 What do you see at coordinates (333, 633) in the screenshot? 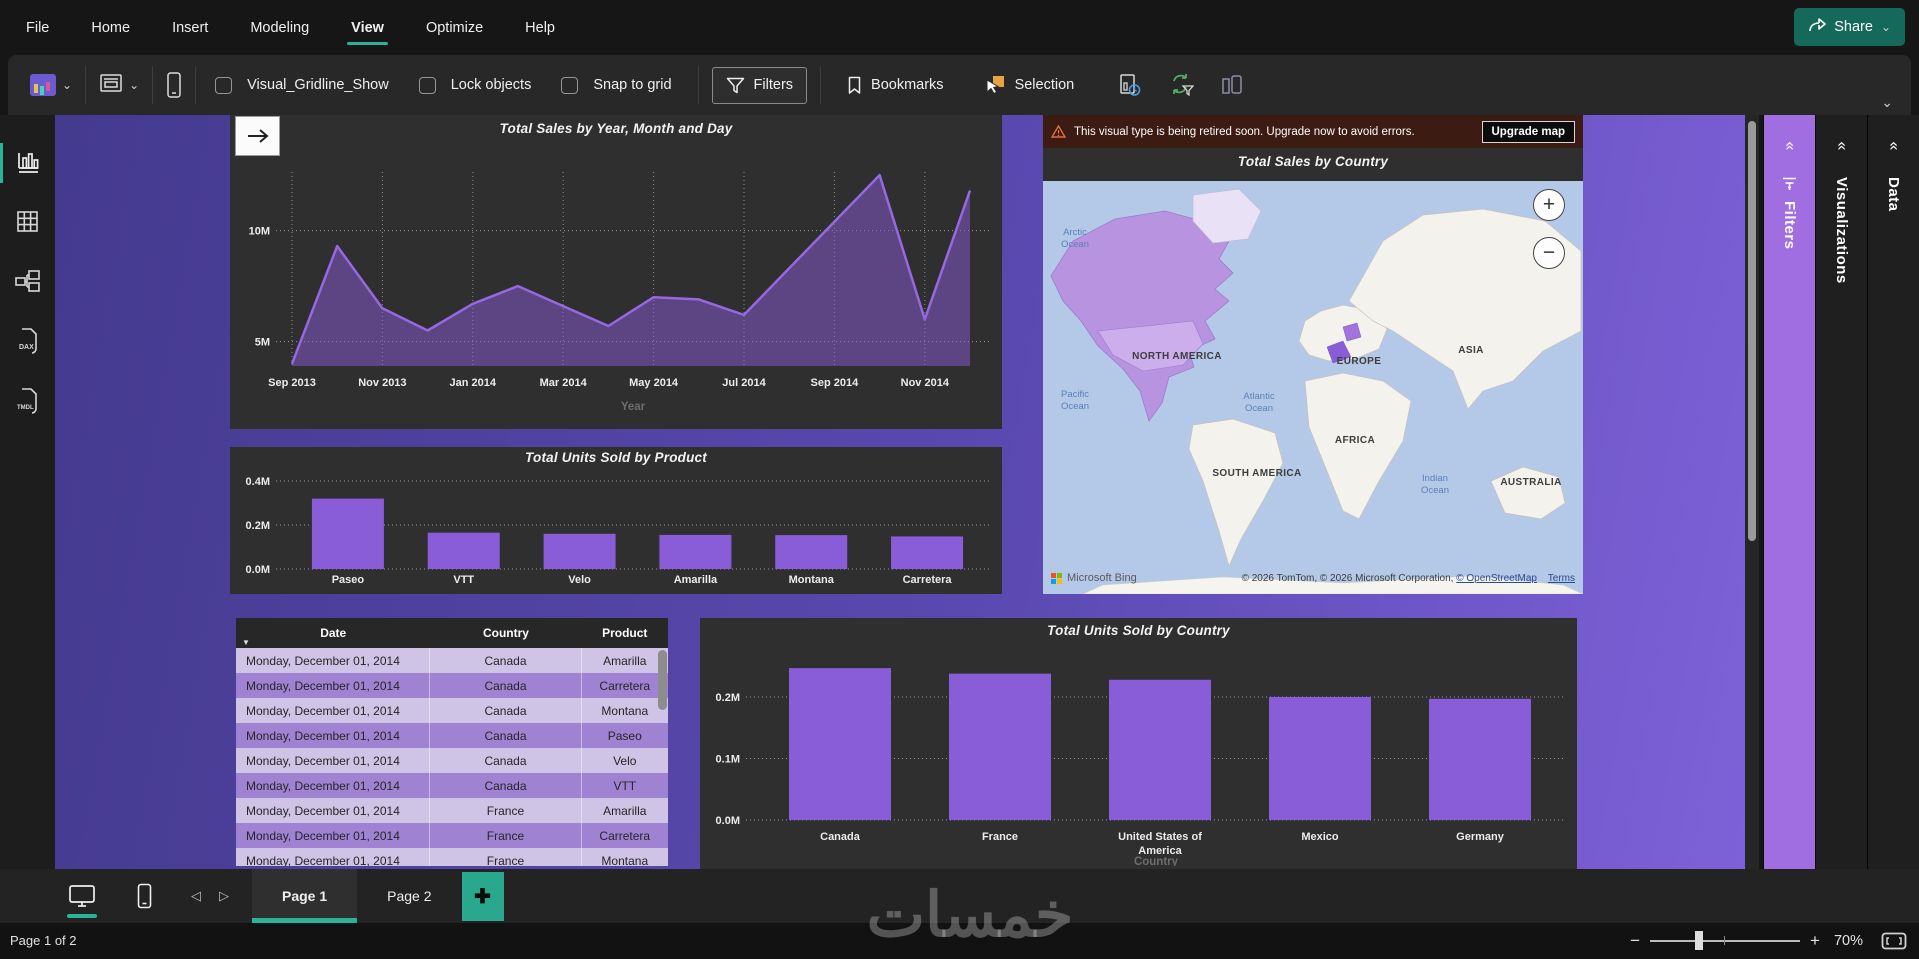
I see `column-header-date: Date` at bounding box center [333, 633].